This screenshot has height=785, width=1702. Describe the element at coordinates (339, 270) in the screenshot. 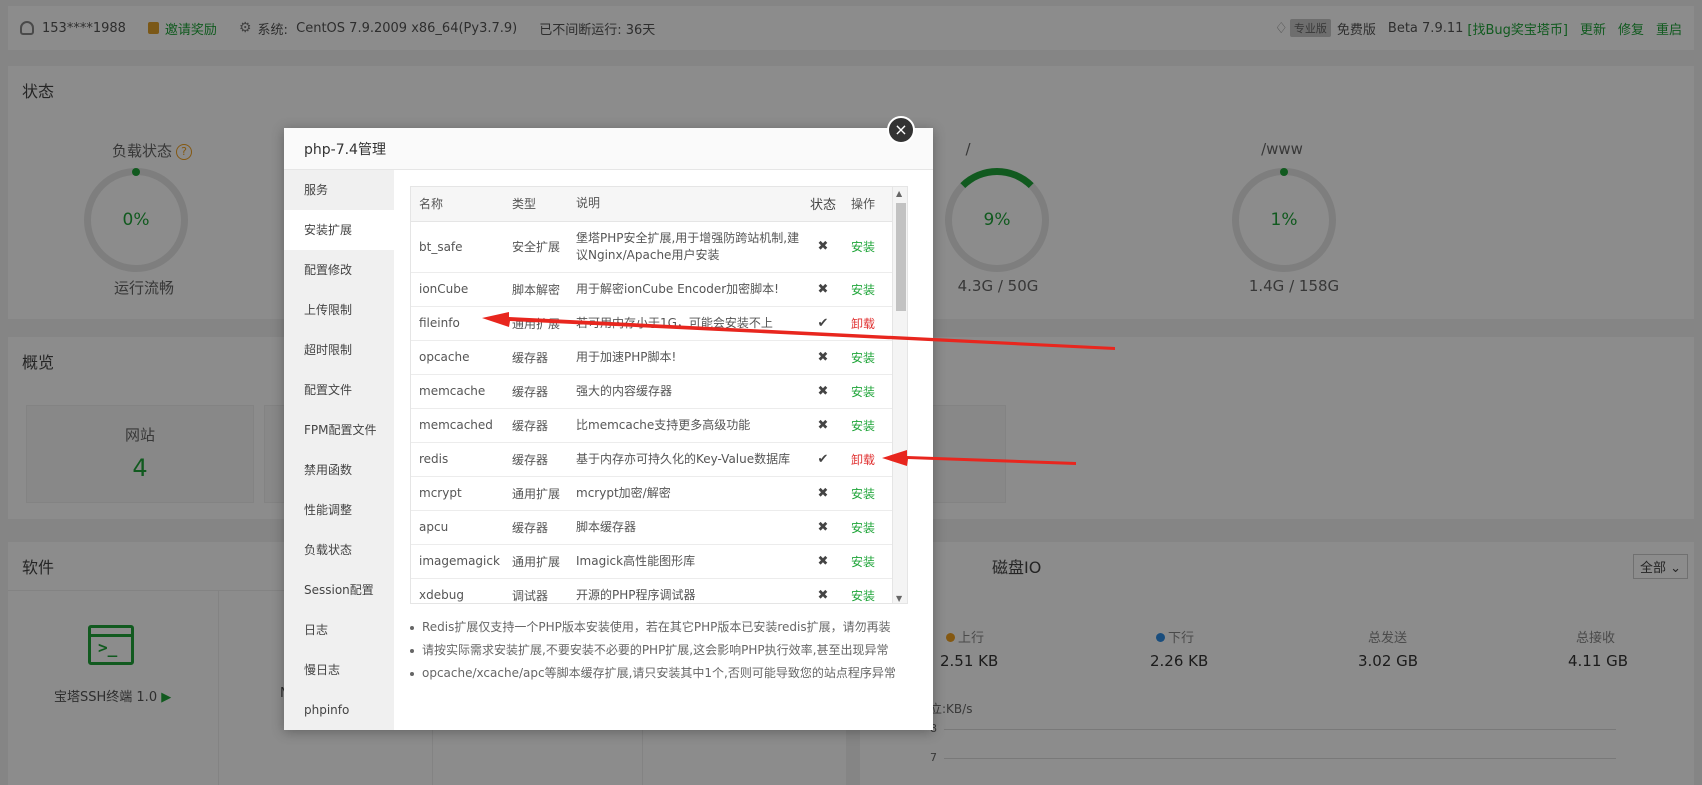

I see `sidebar-item: 配置修改` at that location.